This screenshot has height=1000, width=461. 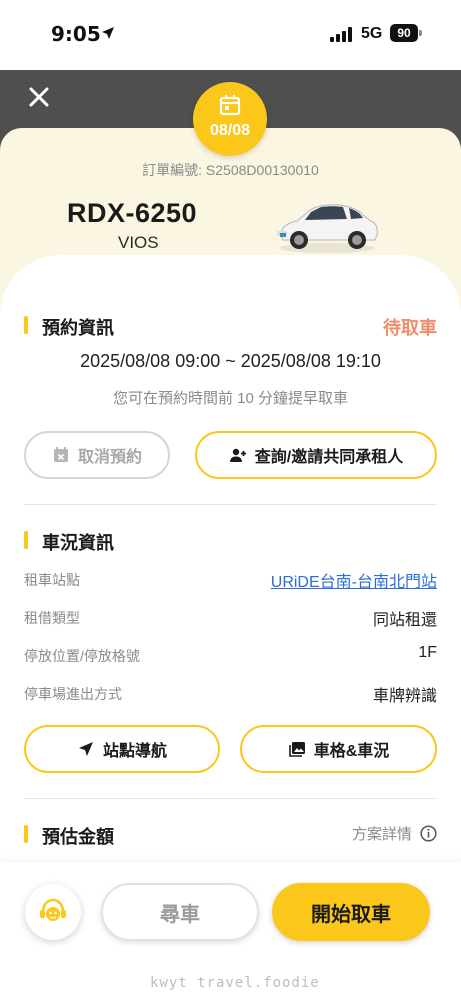 What do you see at coordinates (230, 654) in the screenshot?
I see `info-row-parking-spot: 停放位置/停放格號 1F` at bounding box center [230, 654].